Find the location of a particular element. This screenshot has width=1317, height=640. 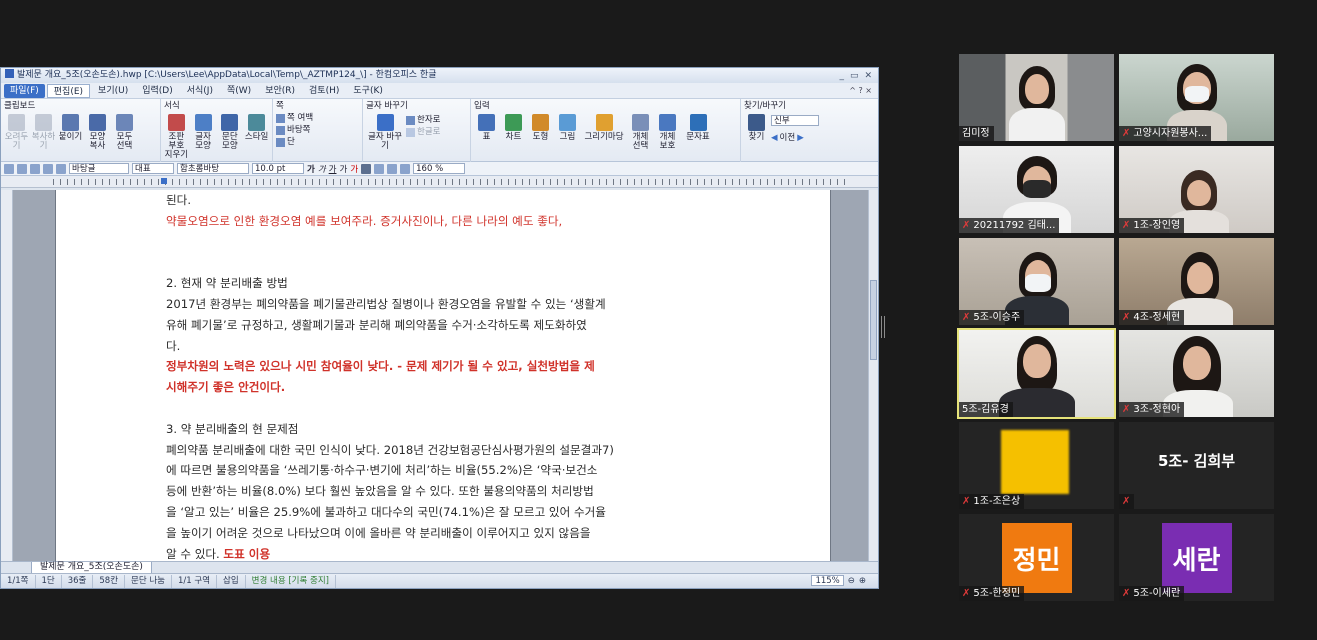

print-icon is located at coordinates (48, 168).